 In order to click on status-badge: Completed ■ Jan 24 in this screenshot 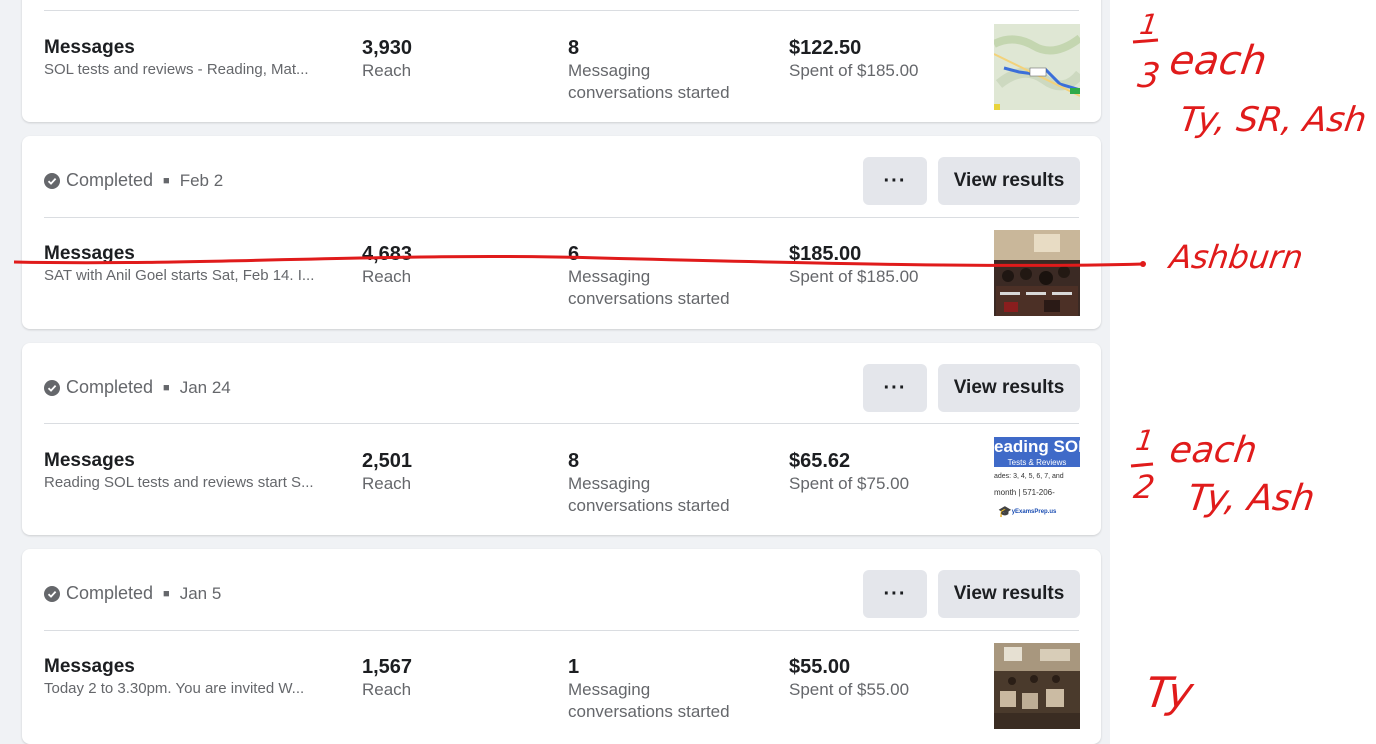, I will do `click(137, 387)`.